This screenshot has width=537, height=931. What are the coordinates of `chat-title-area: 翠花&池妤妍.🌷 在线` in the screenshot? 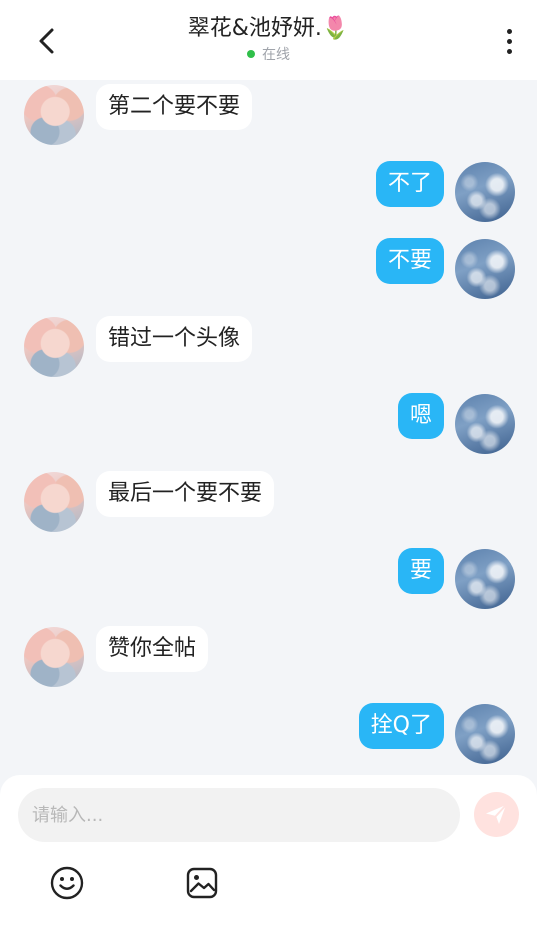 It's located at (268, 39).